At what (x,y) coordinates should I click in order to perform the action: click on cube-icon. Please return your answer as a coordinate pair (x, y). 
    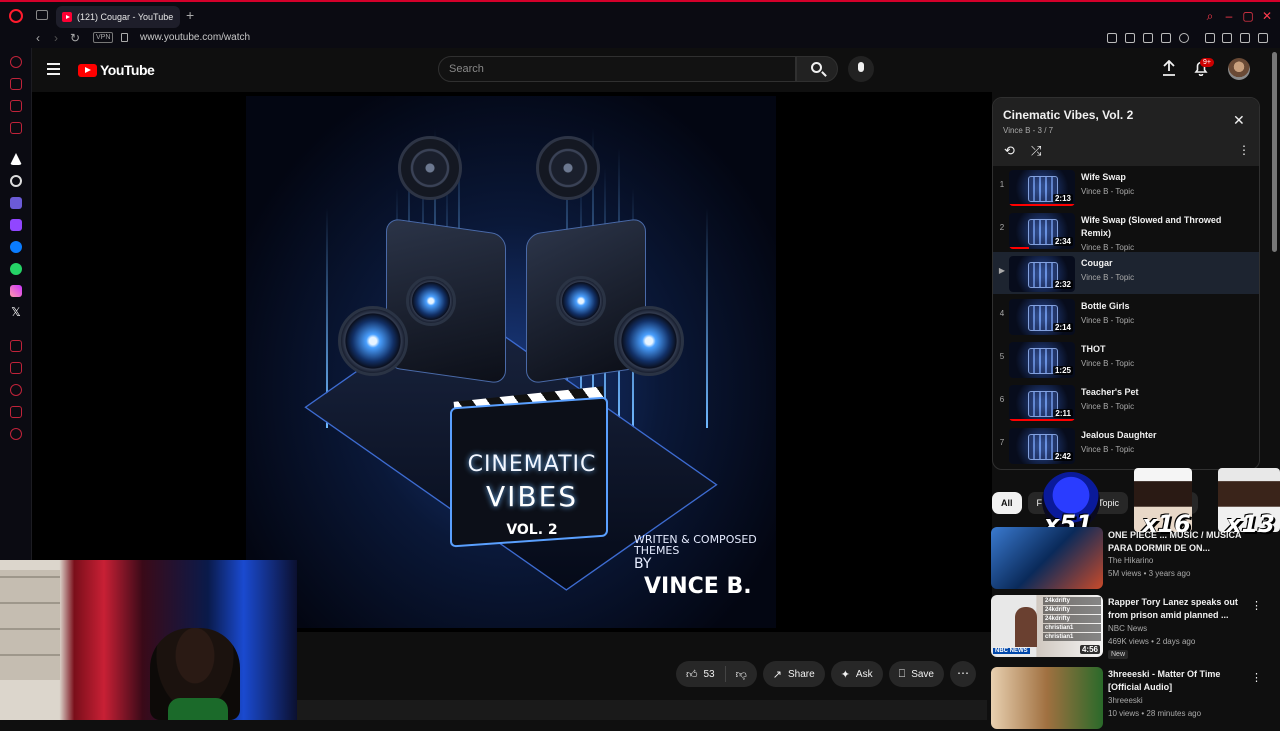
    Looking at the image, I should click on (16, 412).